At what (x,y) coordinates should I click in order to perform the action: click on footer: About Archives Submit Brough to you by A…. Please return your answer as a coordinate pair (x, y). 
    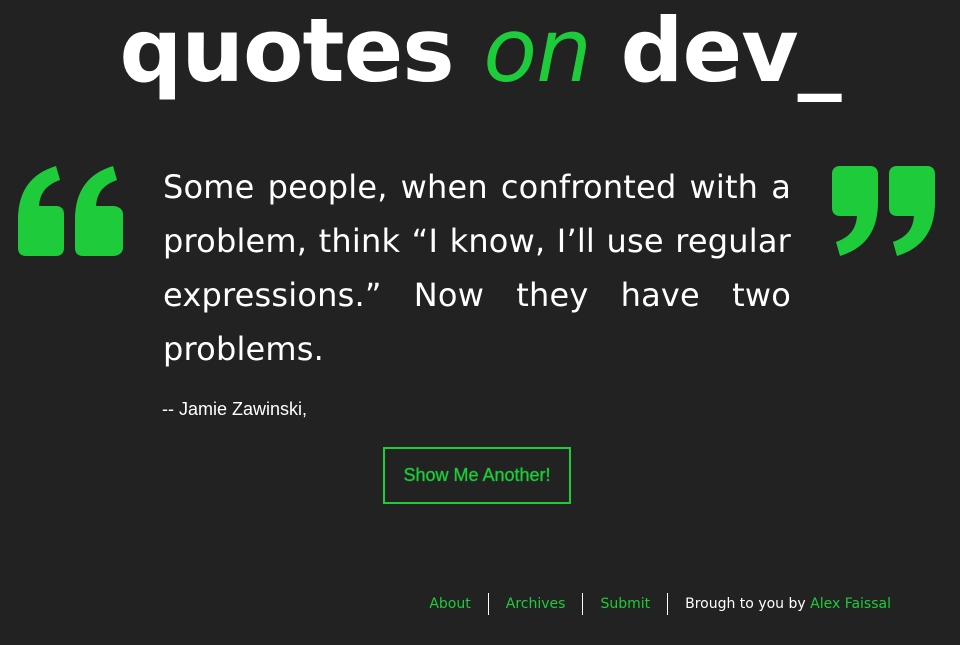
    Looking at the image, I should click on (445, 604).